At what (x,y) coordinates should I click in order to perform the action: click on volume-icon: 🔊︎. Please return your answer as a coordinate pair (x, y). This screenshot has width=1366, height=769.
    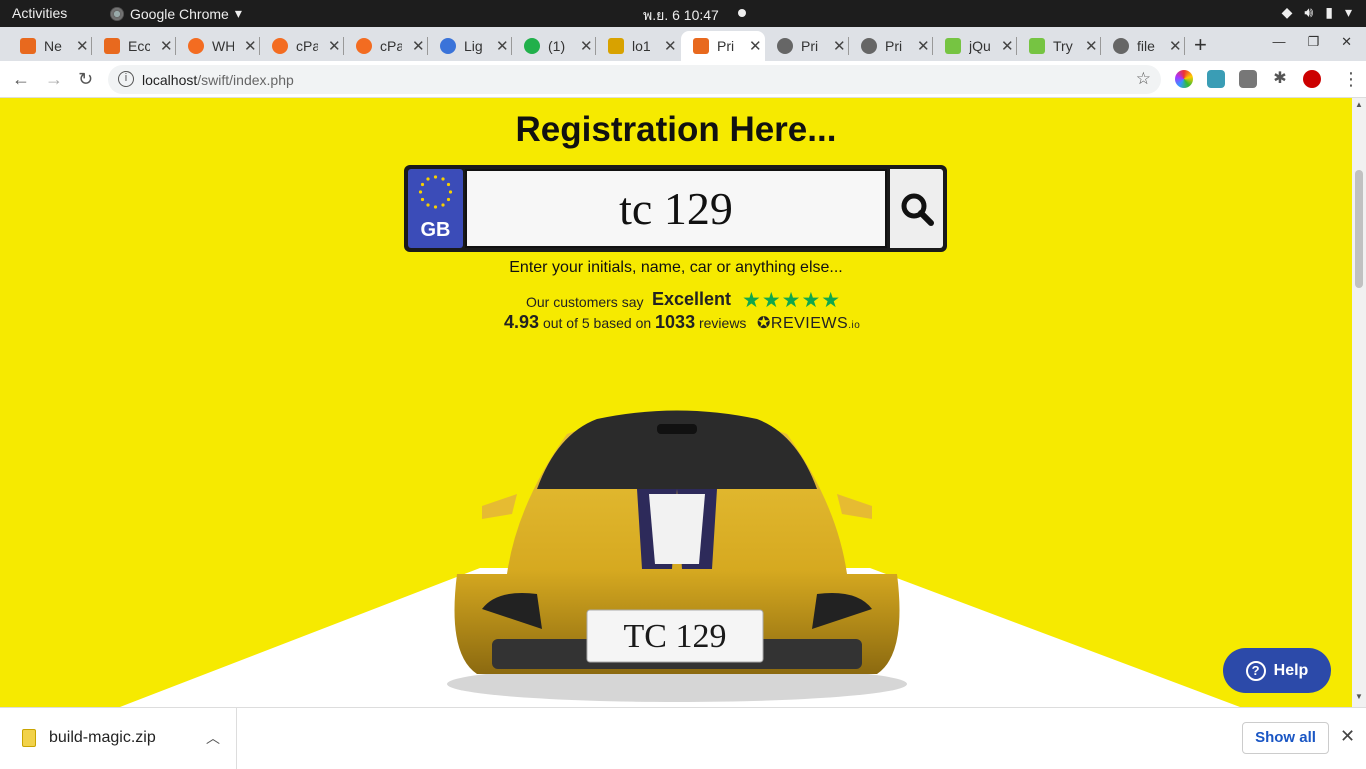
    Looking at the image, I should click on (1309, 12).